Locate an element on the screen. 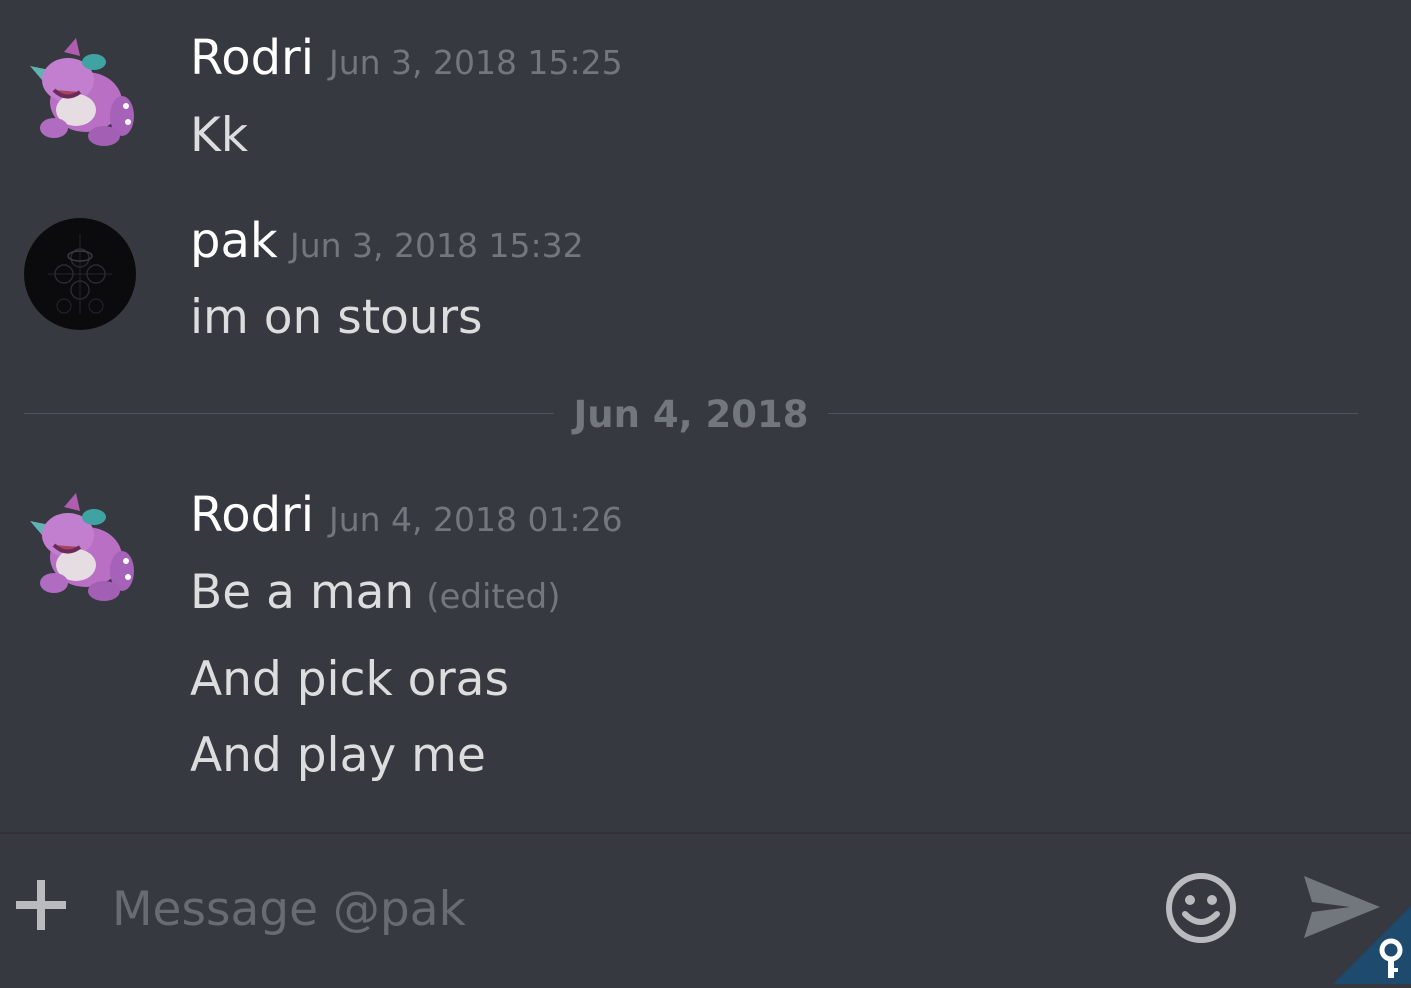 The image size is (1411, 988). message-timestamp: Jun 3, 2018 15:32 is located at coordinates (437, 245).